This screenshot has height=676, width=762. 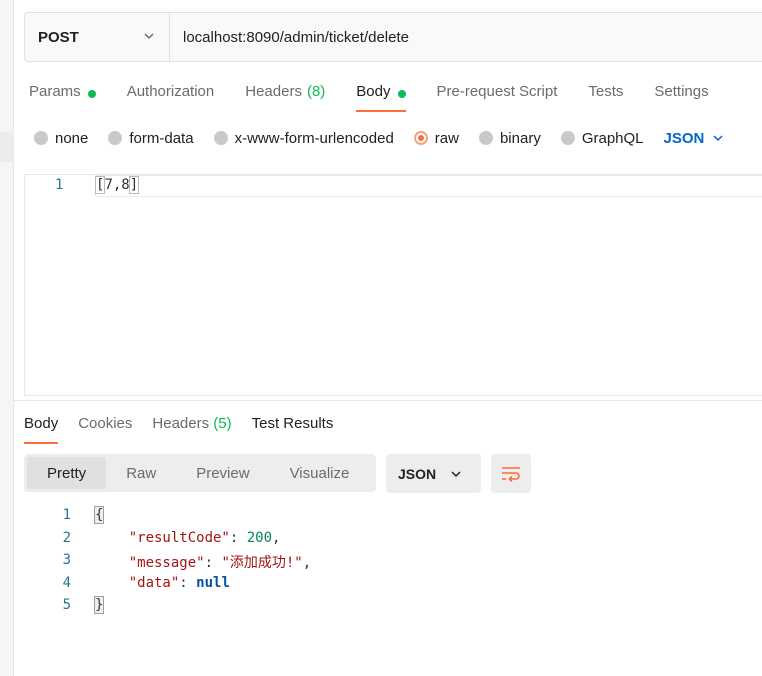 What do you see at coordinates (222, 473) in the screenshot?
I see `mode-preview: Preview` at bounding box center [222, 473].